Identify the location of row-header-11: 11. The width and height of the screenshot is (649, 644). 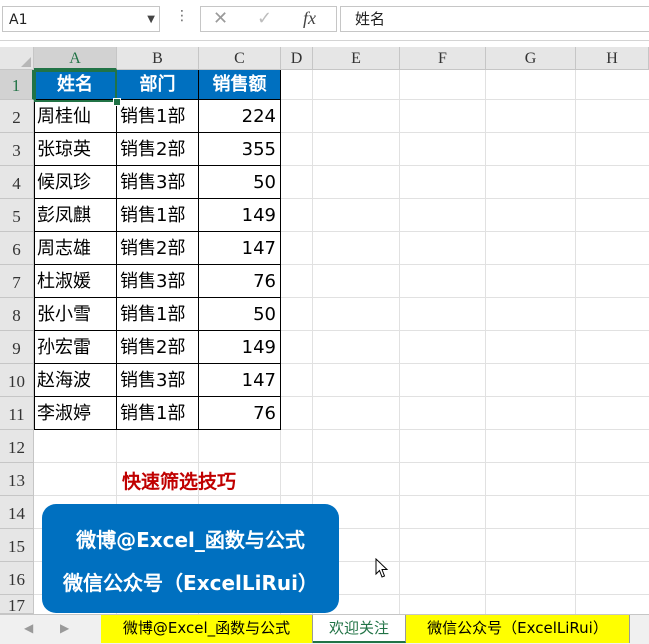
(17, 413).